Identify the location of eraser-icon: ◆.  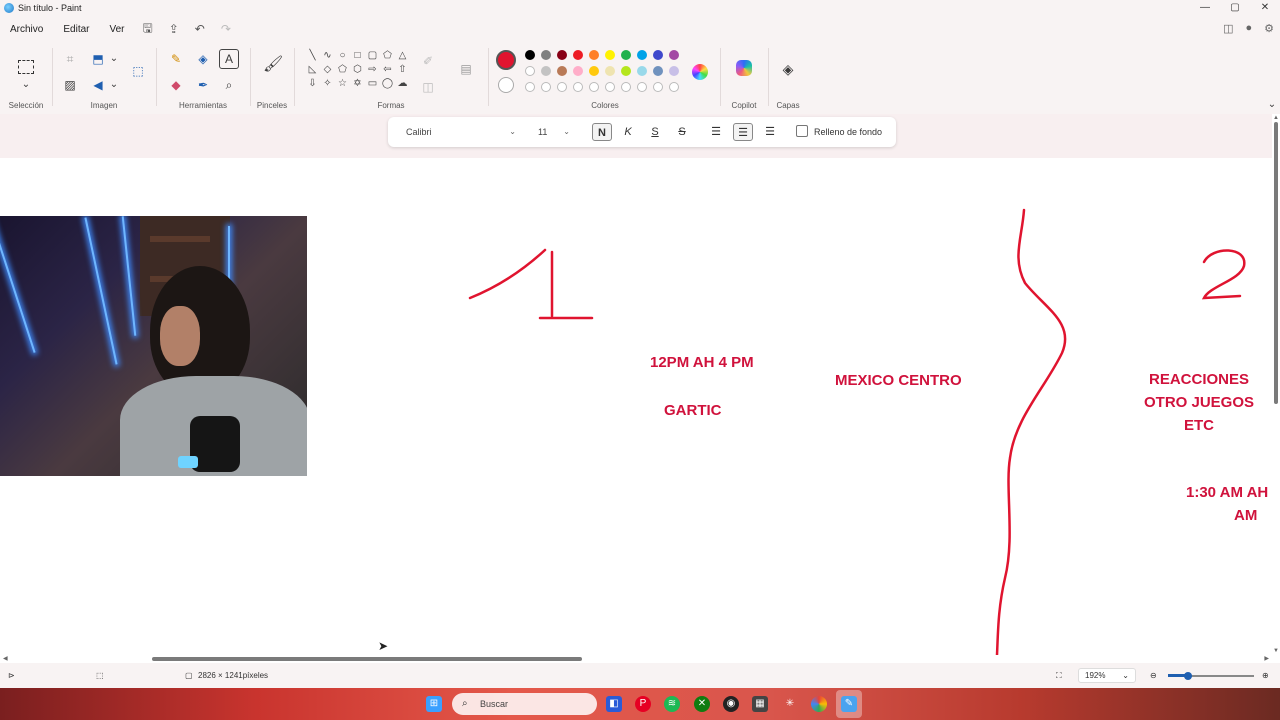
(176, 85).